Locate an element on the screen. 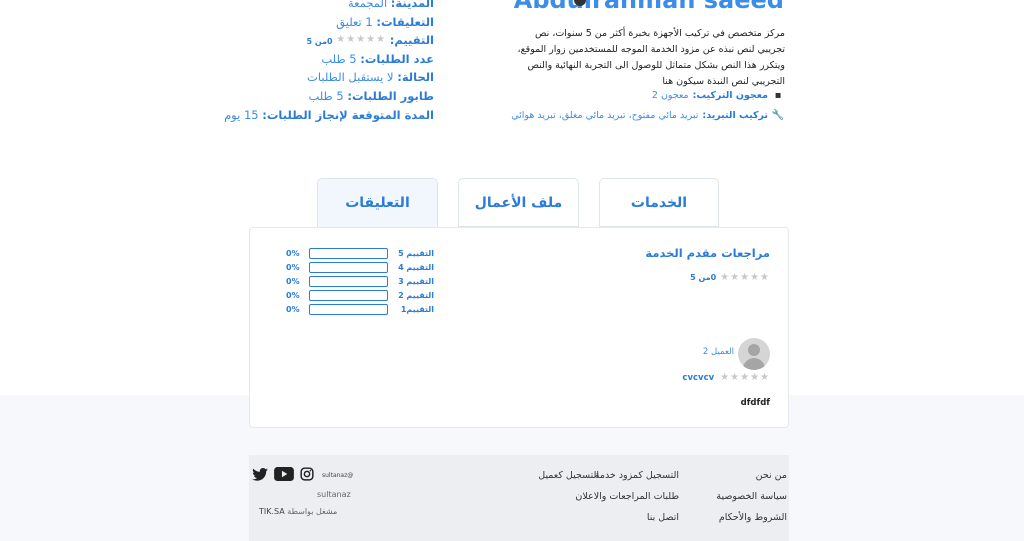  rating-row: 0% التقييم 5 is located at coordinates (361, 253).